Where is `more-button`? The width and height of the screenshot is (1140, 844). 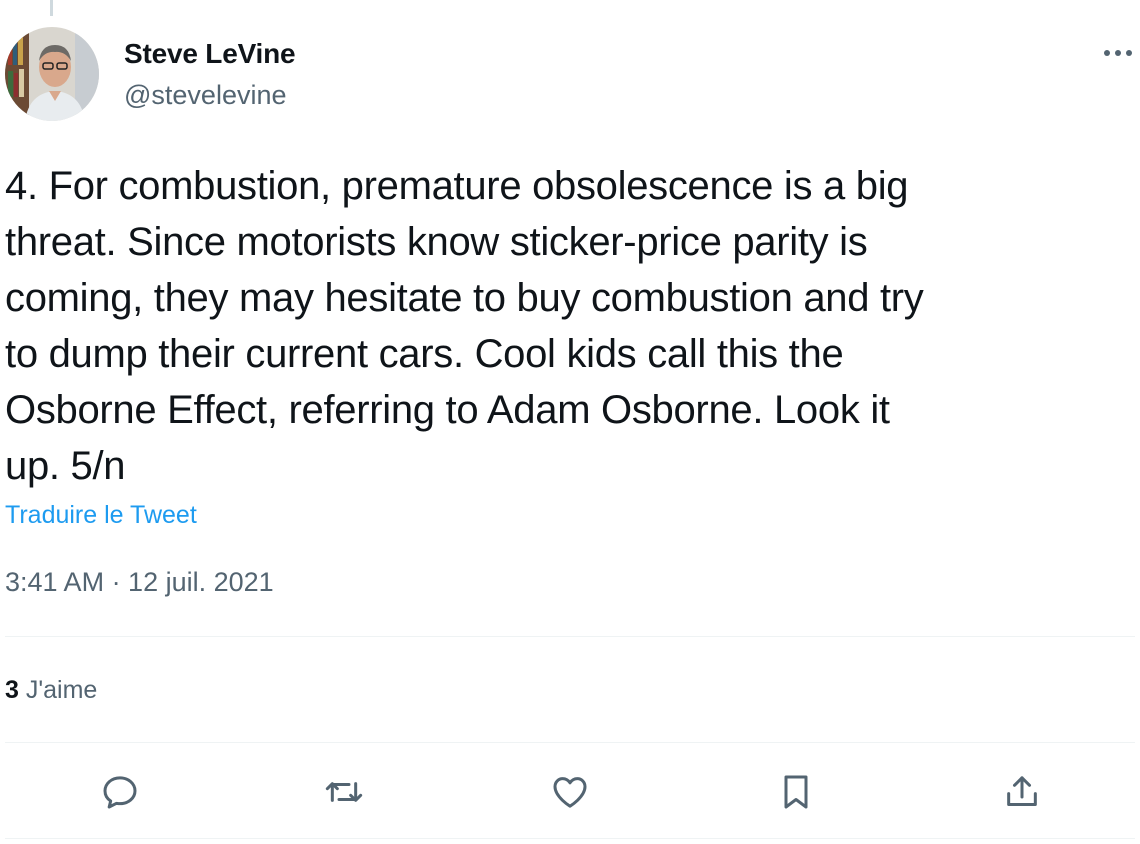
more-button is located at coordinates (1118, 53).